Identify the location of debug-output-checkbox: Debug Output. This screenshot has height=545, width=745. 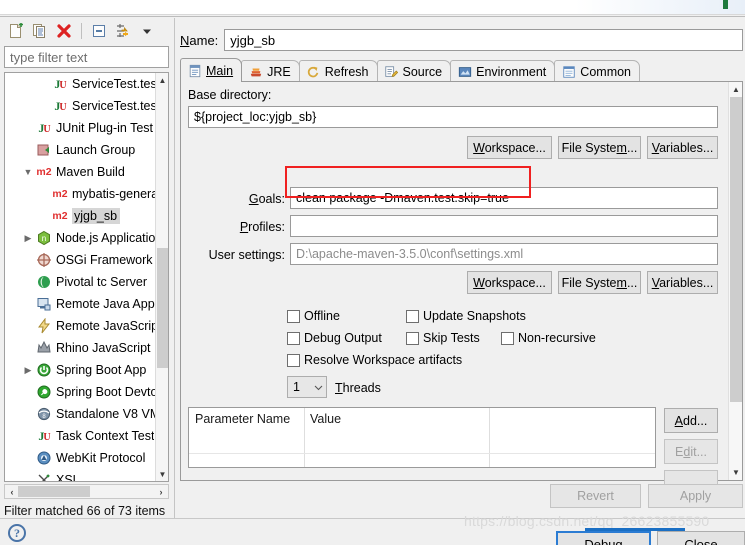
(334, 338).